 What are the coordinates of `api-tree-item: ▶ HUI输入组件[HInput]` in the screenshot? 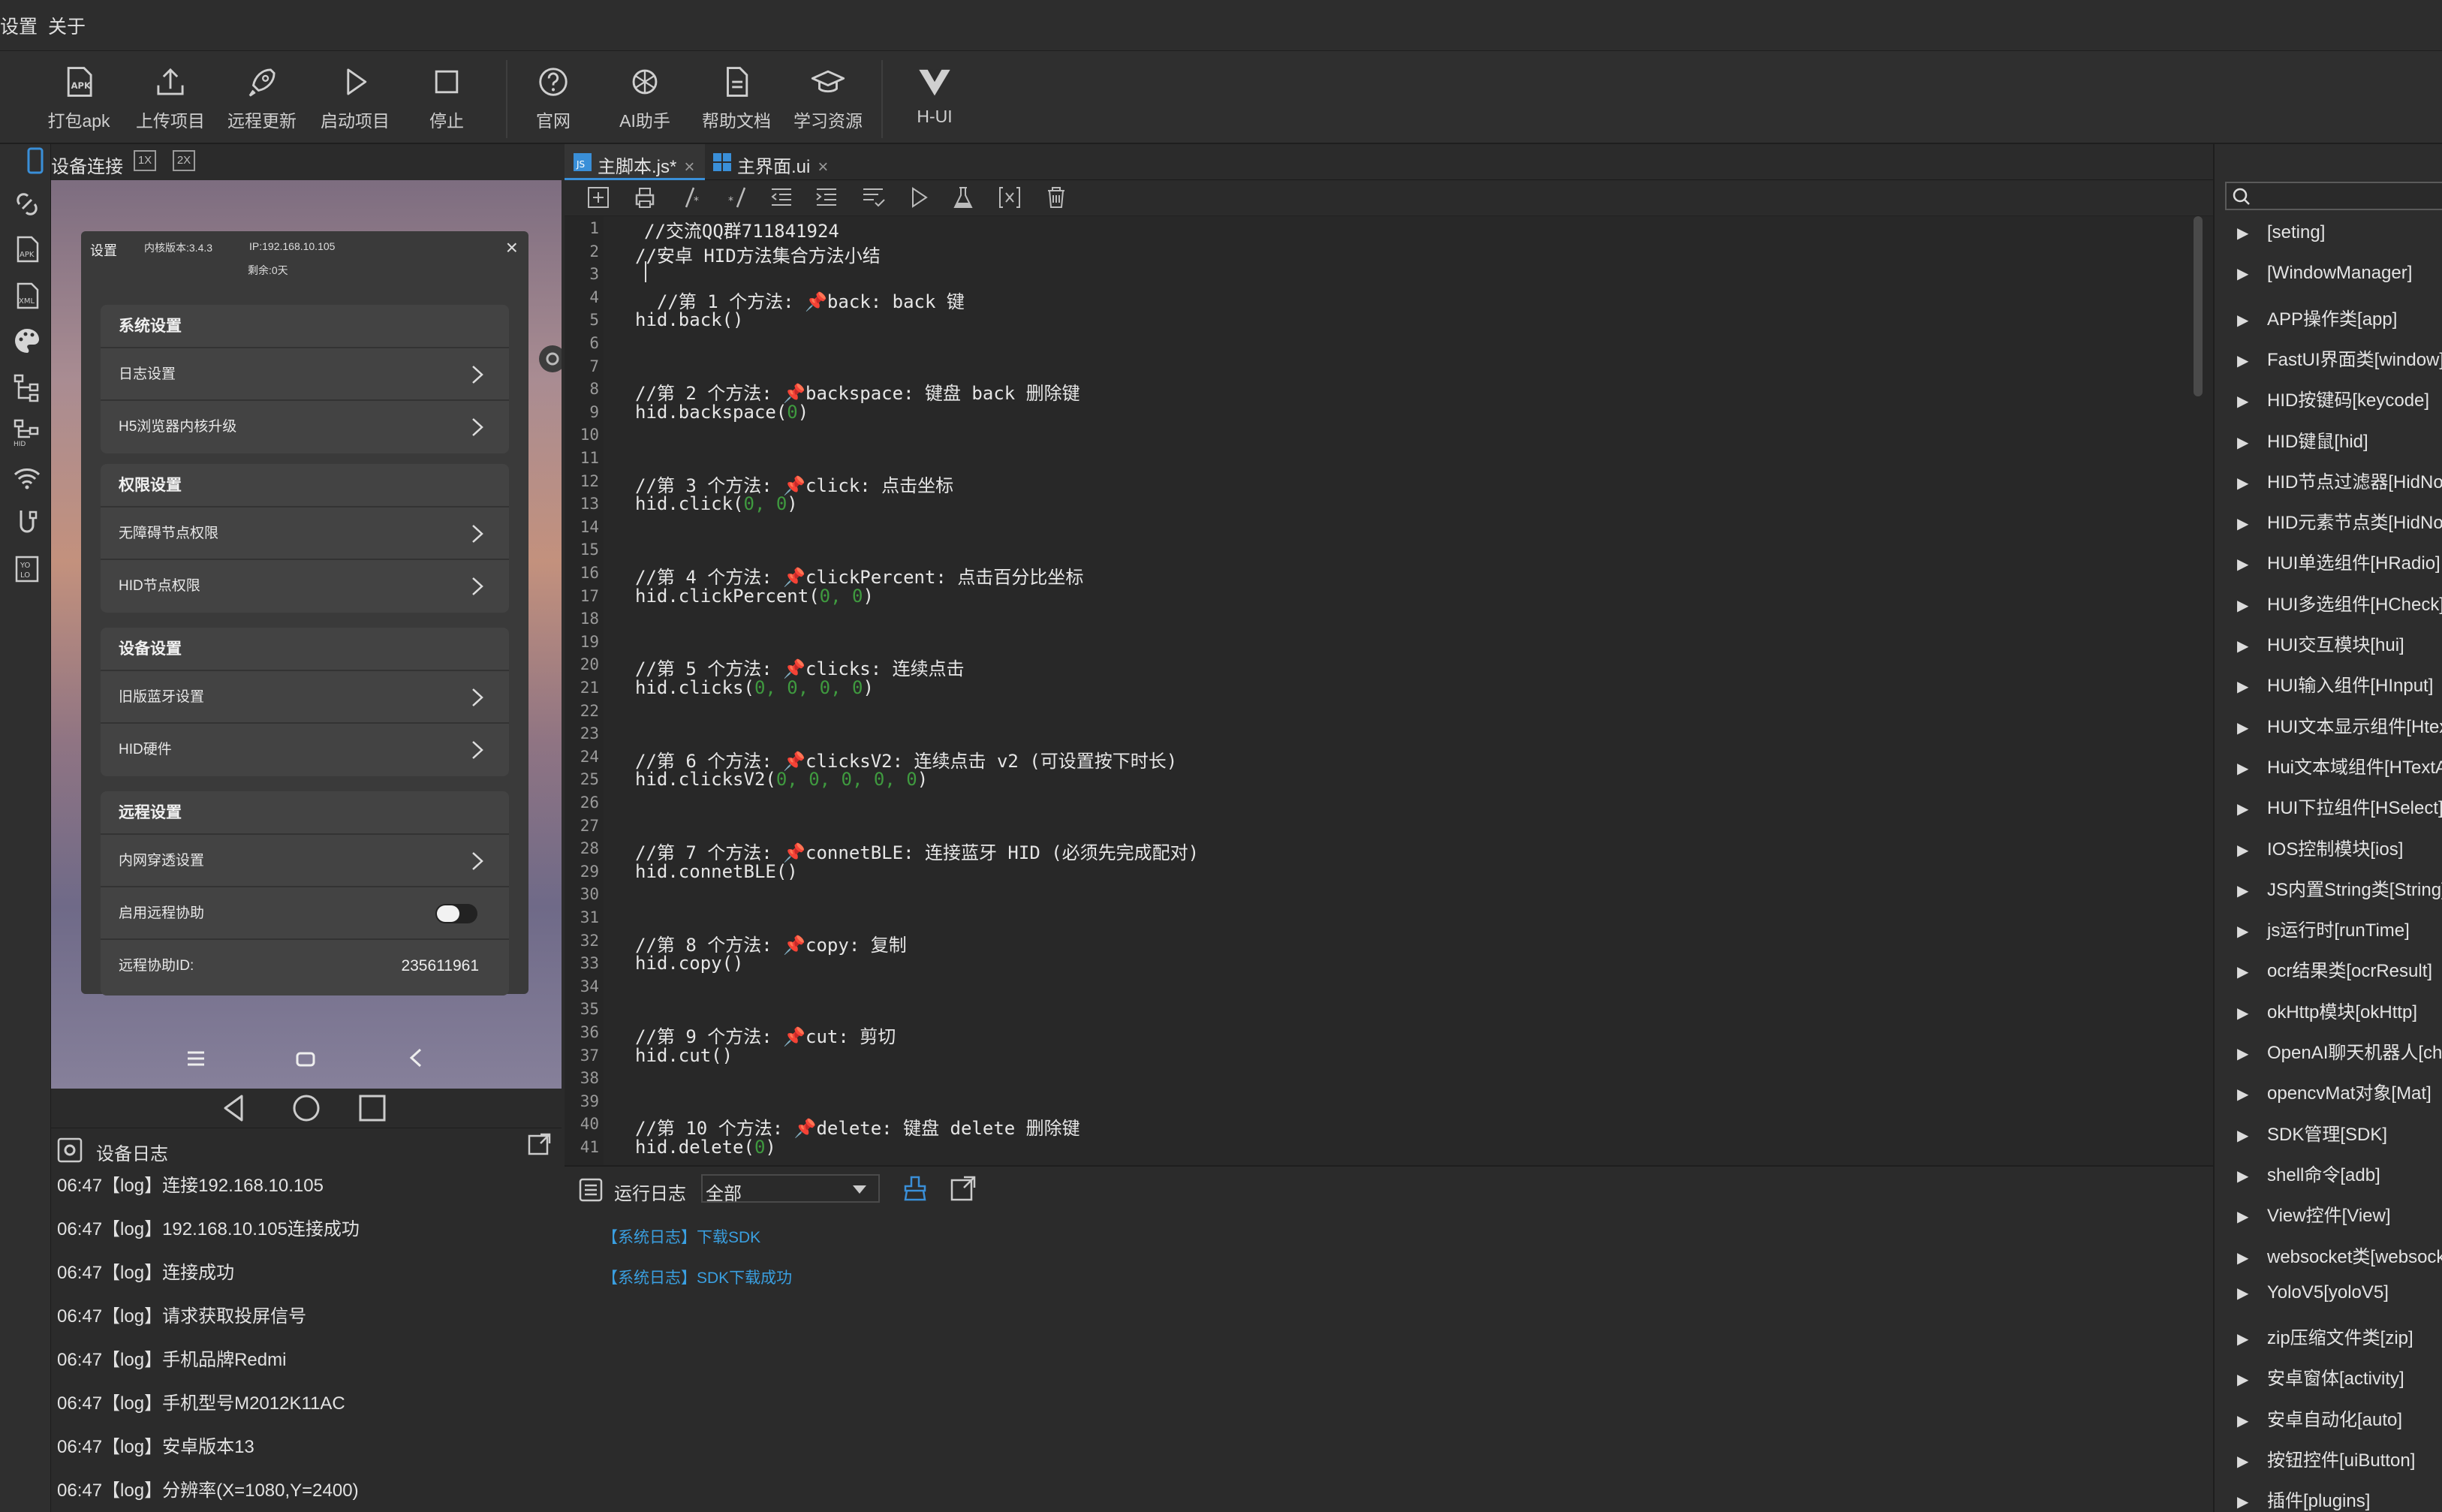 It's located at (2335, 683).